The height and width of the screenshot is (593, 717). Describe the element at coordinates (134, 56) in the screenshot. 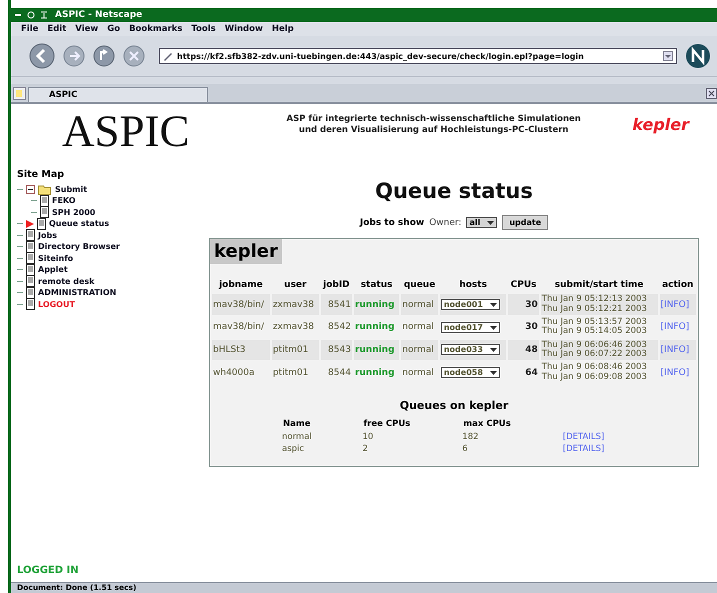

I see `stop-button-icon` at that location.